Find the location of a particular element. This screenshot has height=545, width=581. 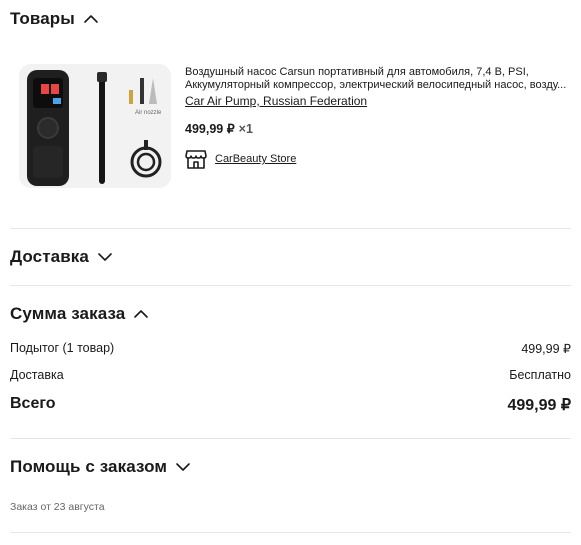

delivery-cost-label: Доставка is located at coordinates (37, 375).